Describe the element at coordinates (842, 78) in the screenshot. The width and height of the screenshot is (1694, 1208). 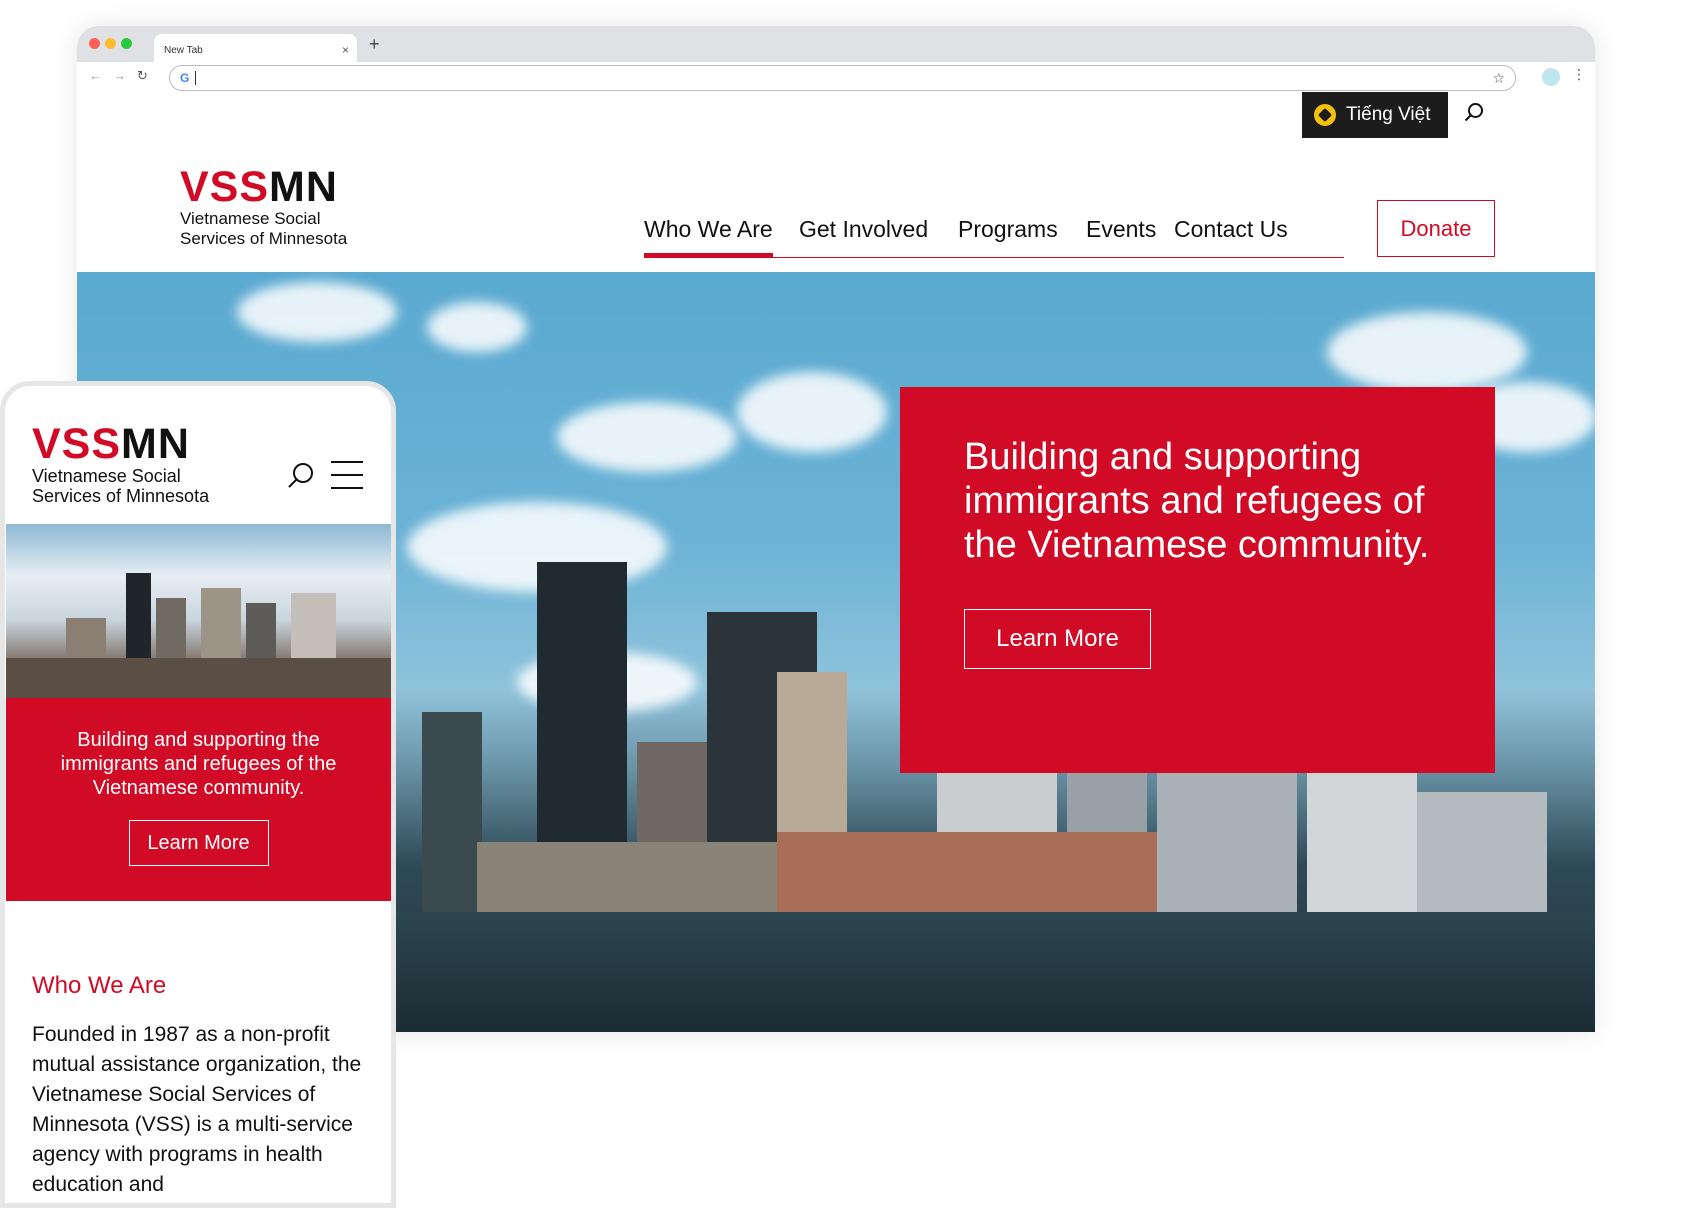
I see `address-bar: G ☆` at that location.